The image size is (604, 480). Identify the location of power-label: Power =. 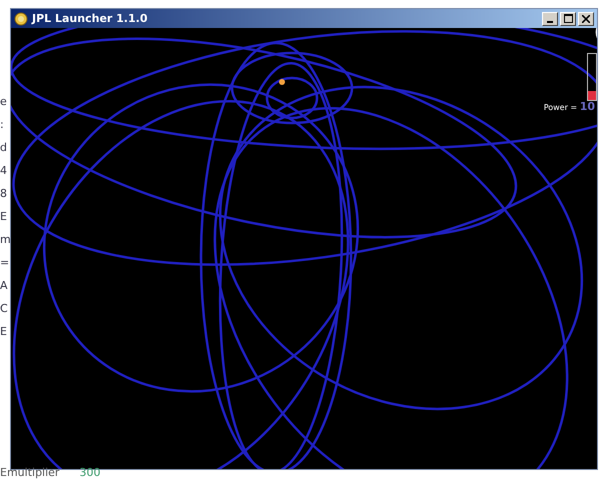
(561, 107).